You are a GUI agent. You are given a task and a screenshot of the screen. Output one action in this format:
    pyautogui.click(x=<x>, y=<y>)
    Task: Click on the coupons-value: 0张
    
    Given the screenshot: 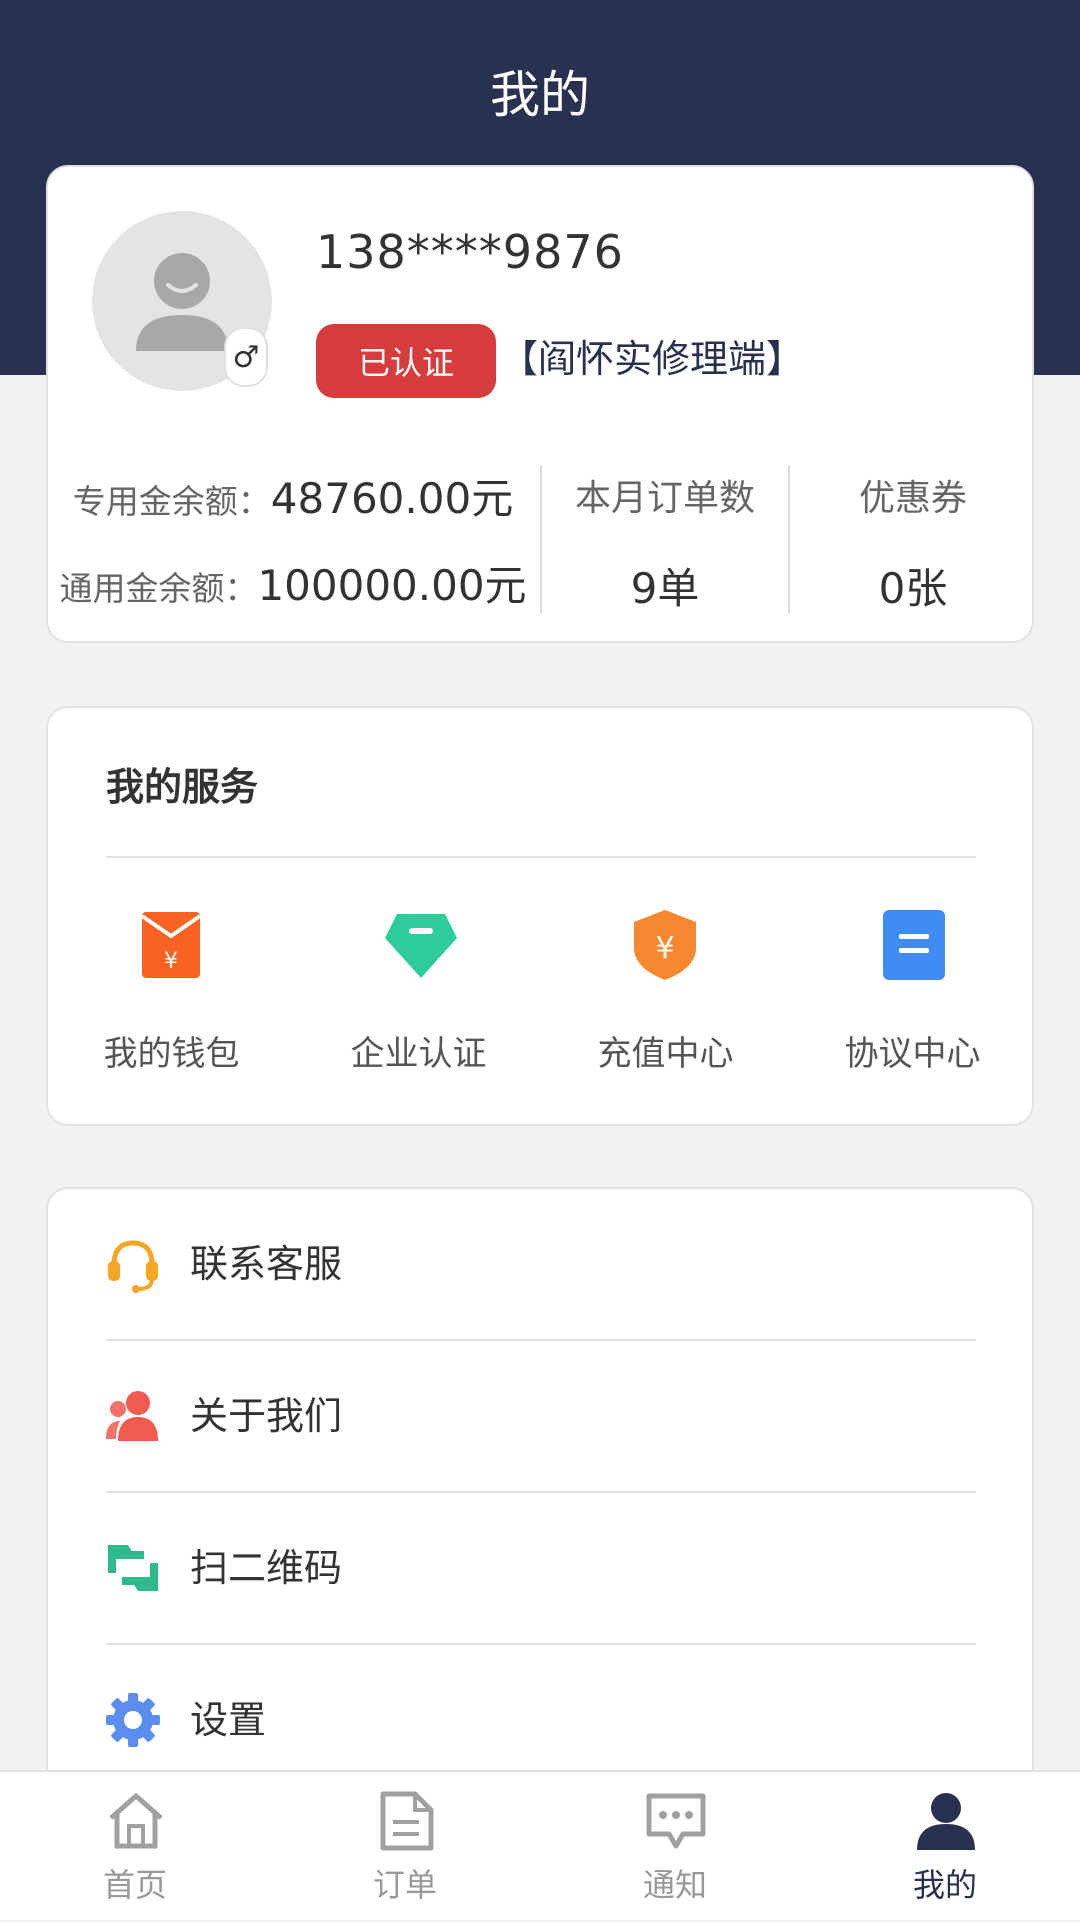 What is the action you would take?
    pyautogui.click(x=913, y=588)
    